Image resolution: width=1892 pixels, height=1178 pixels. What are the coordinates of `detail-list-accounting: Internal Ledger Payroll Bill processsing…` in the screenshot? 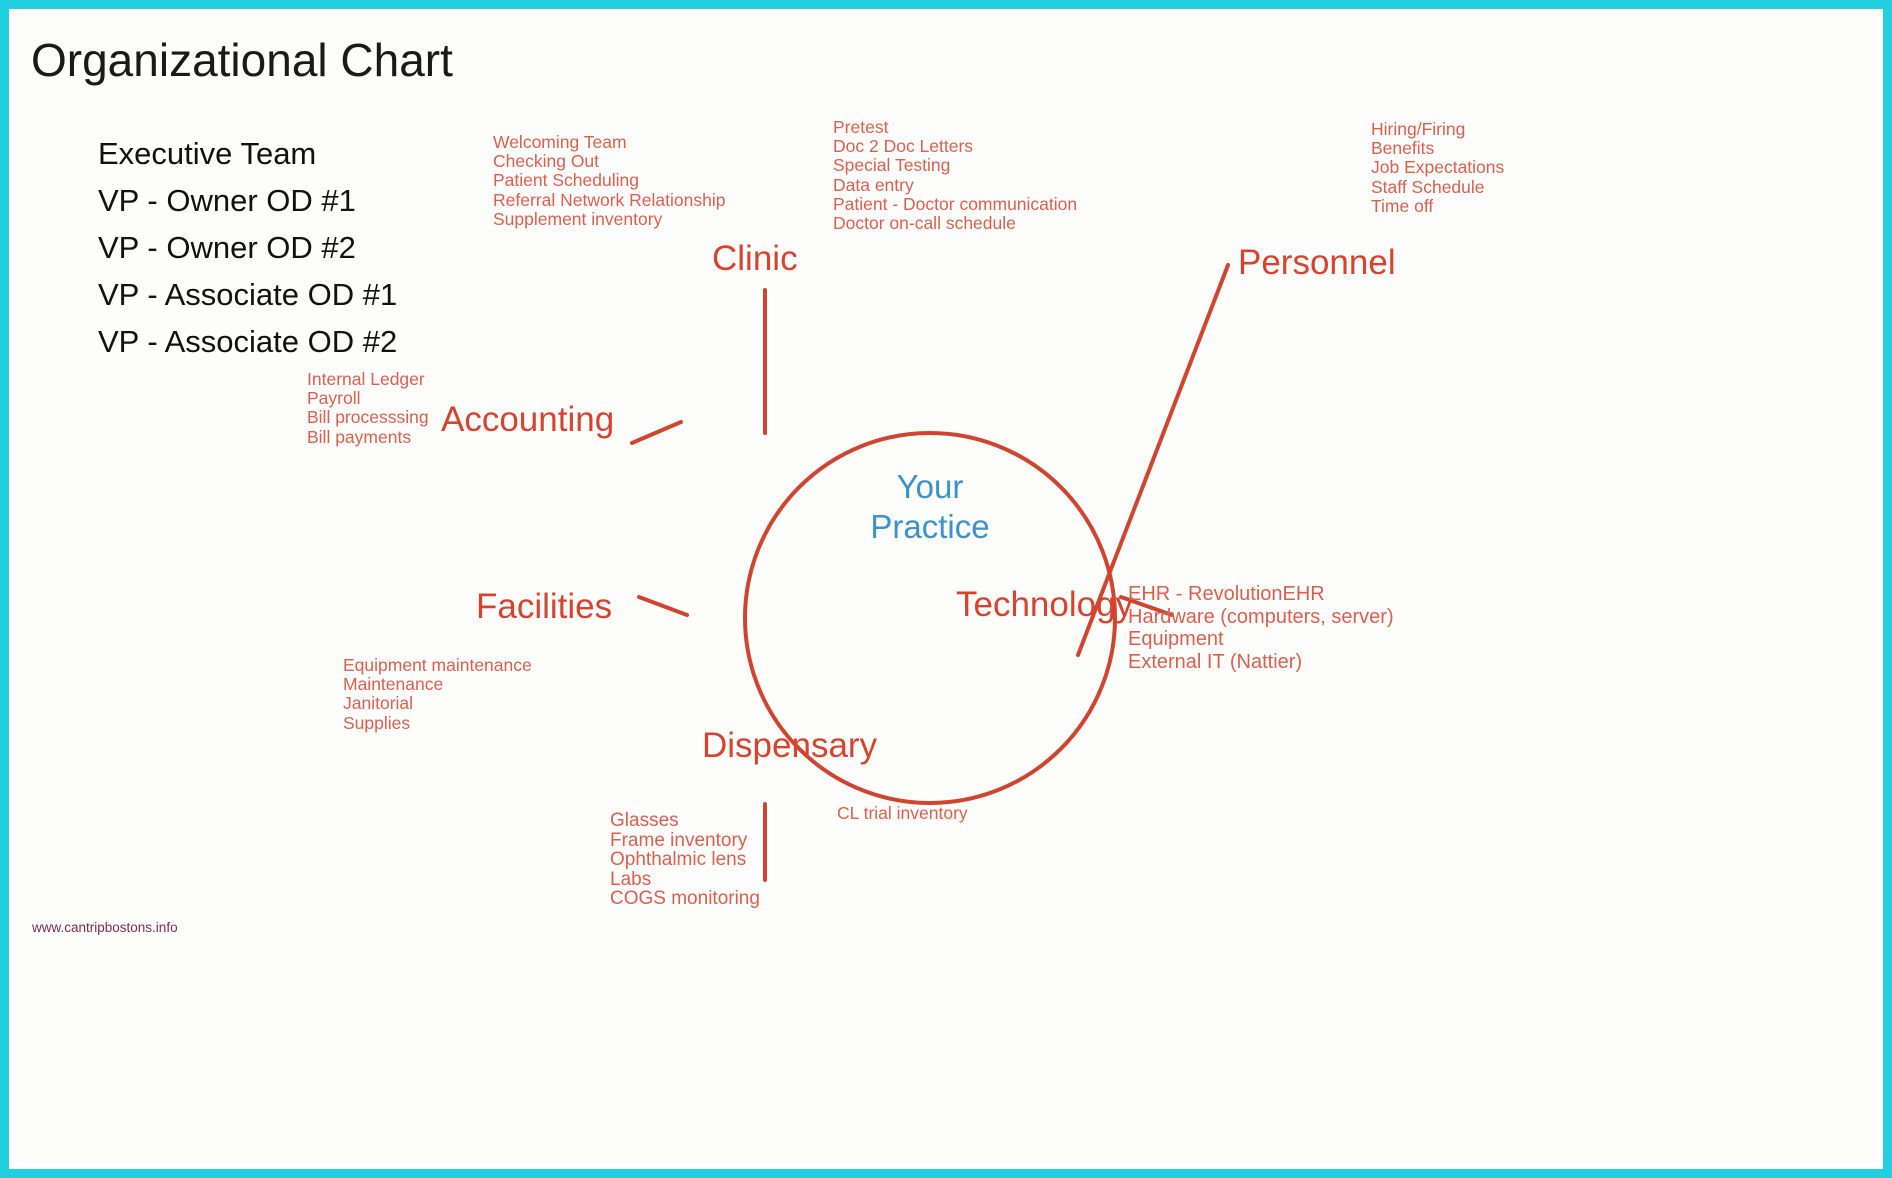 It's located at (368, 408).